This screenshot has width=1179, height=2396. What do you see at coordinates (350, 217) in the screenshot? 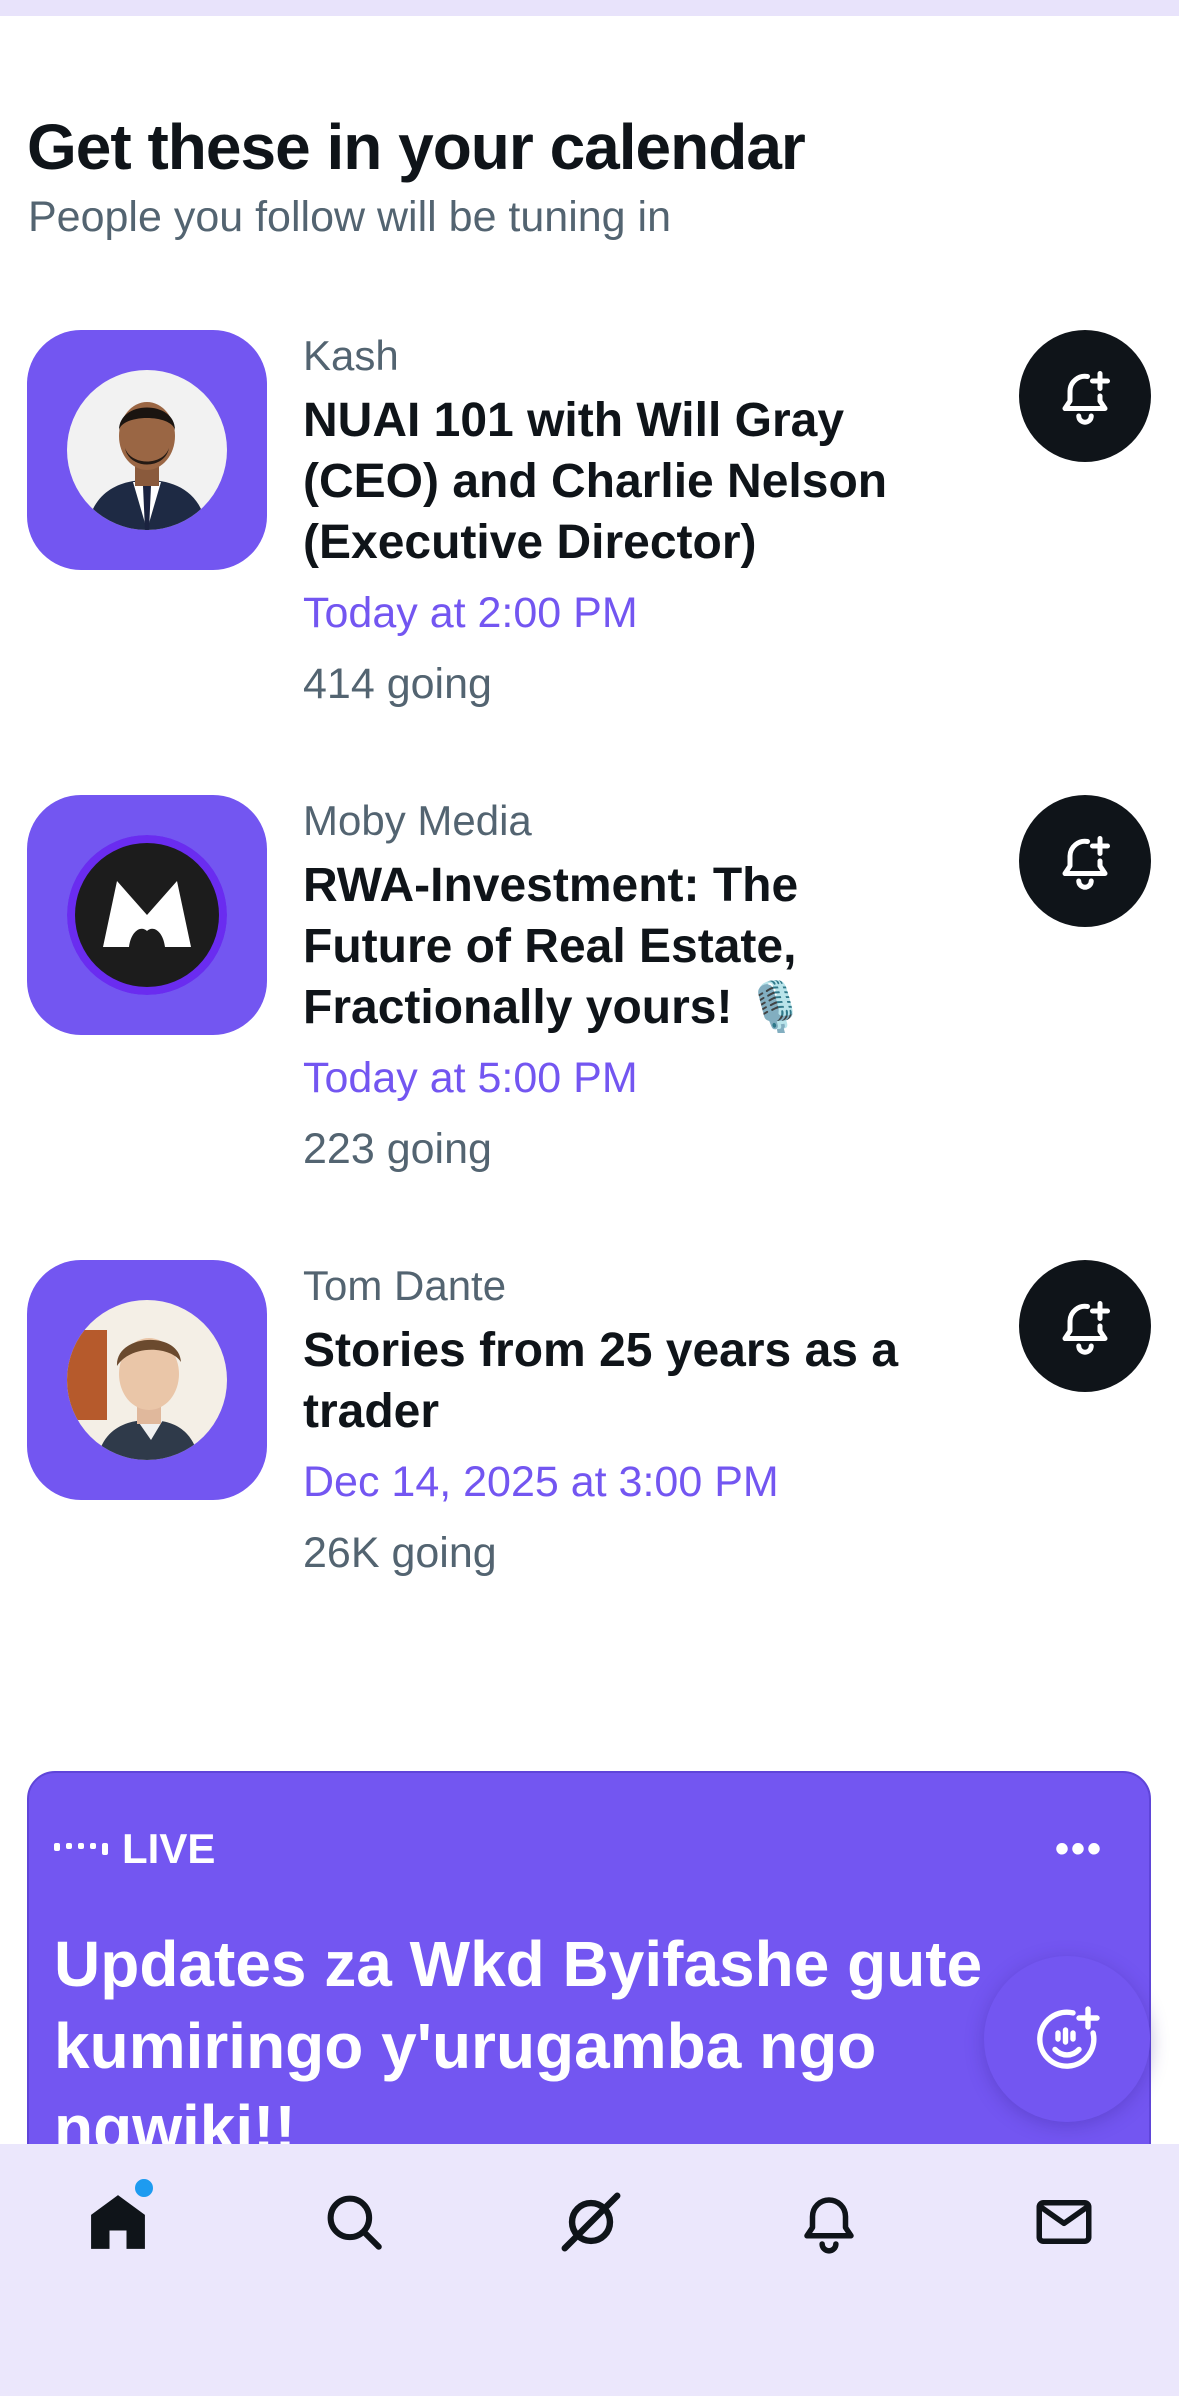
I see `section-subtitle: People you follow will be tuning in` at bounding box center [350, 217].